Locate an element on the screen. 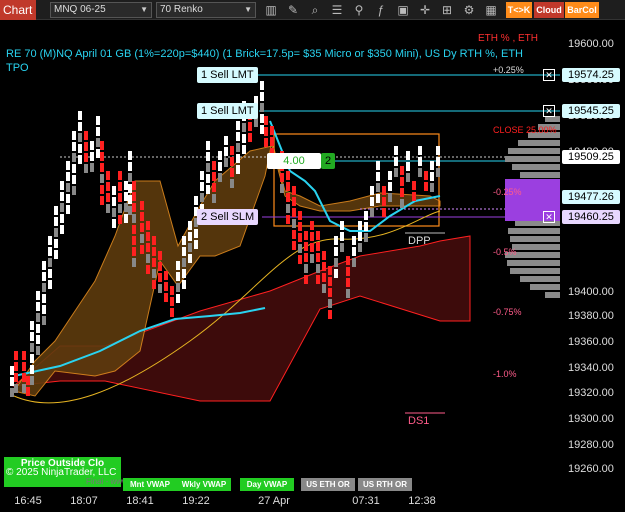  data-box-icon: ⊞ is located at coordinates (447, 10).